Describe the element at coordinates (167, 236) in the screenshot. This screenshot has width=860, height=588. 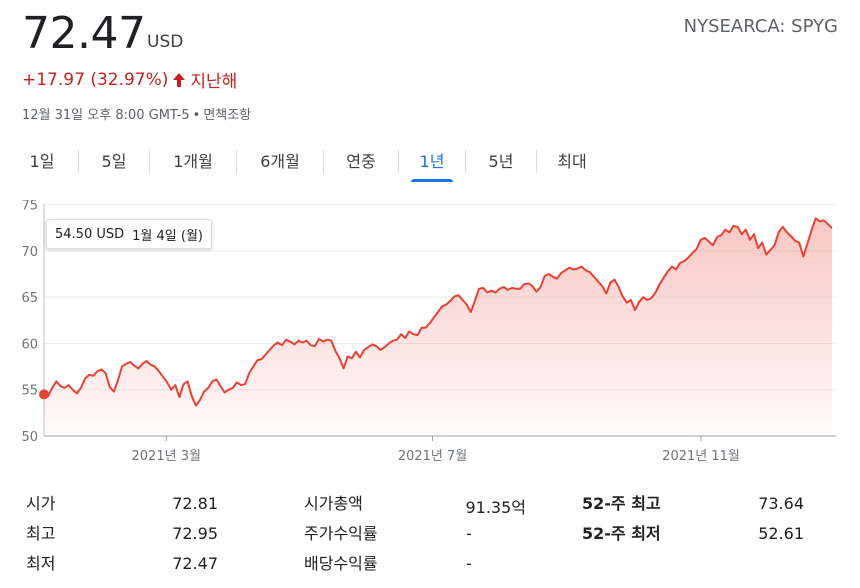
I see `tooltip-date: 1월 4일 (월)` at that location.